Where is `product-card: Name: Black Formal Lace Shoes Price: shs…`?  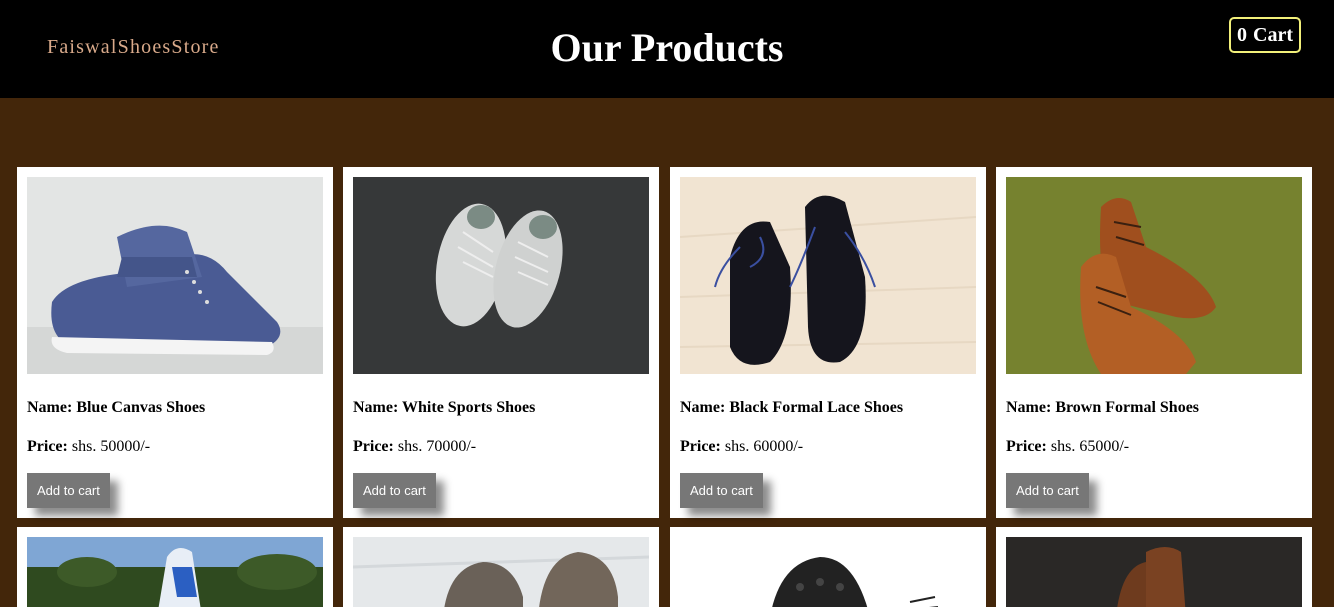
product-card: Name: Black Formal Lace Shoes Price: shs… is located at coordinates (828, 342).